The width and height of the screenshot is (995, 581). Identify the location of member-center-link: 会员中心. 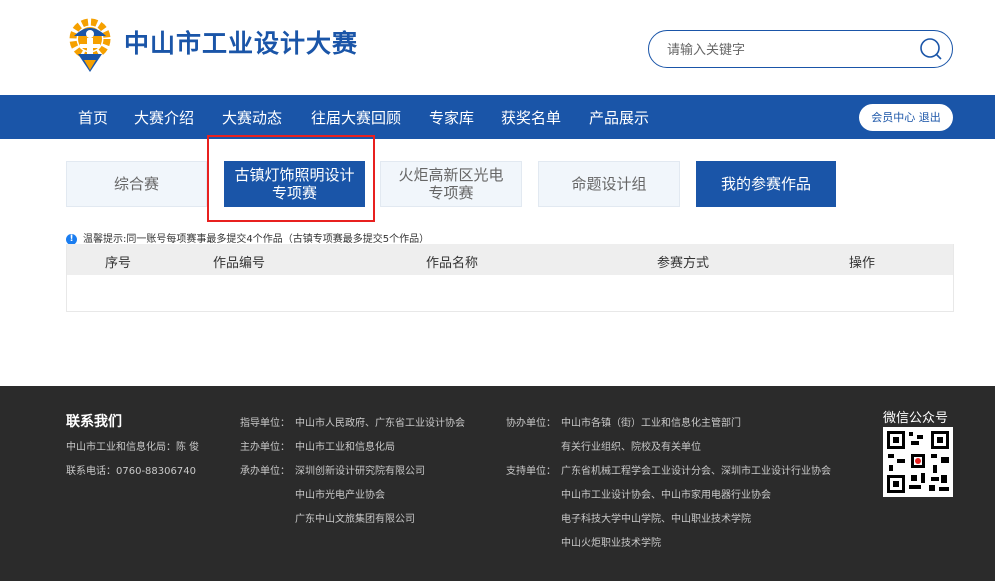
(893, 117).